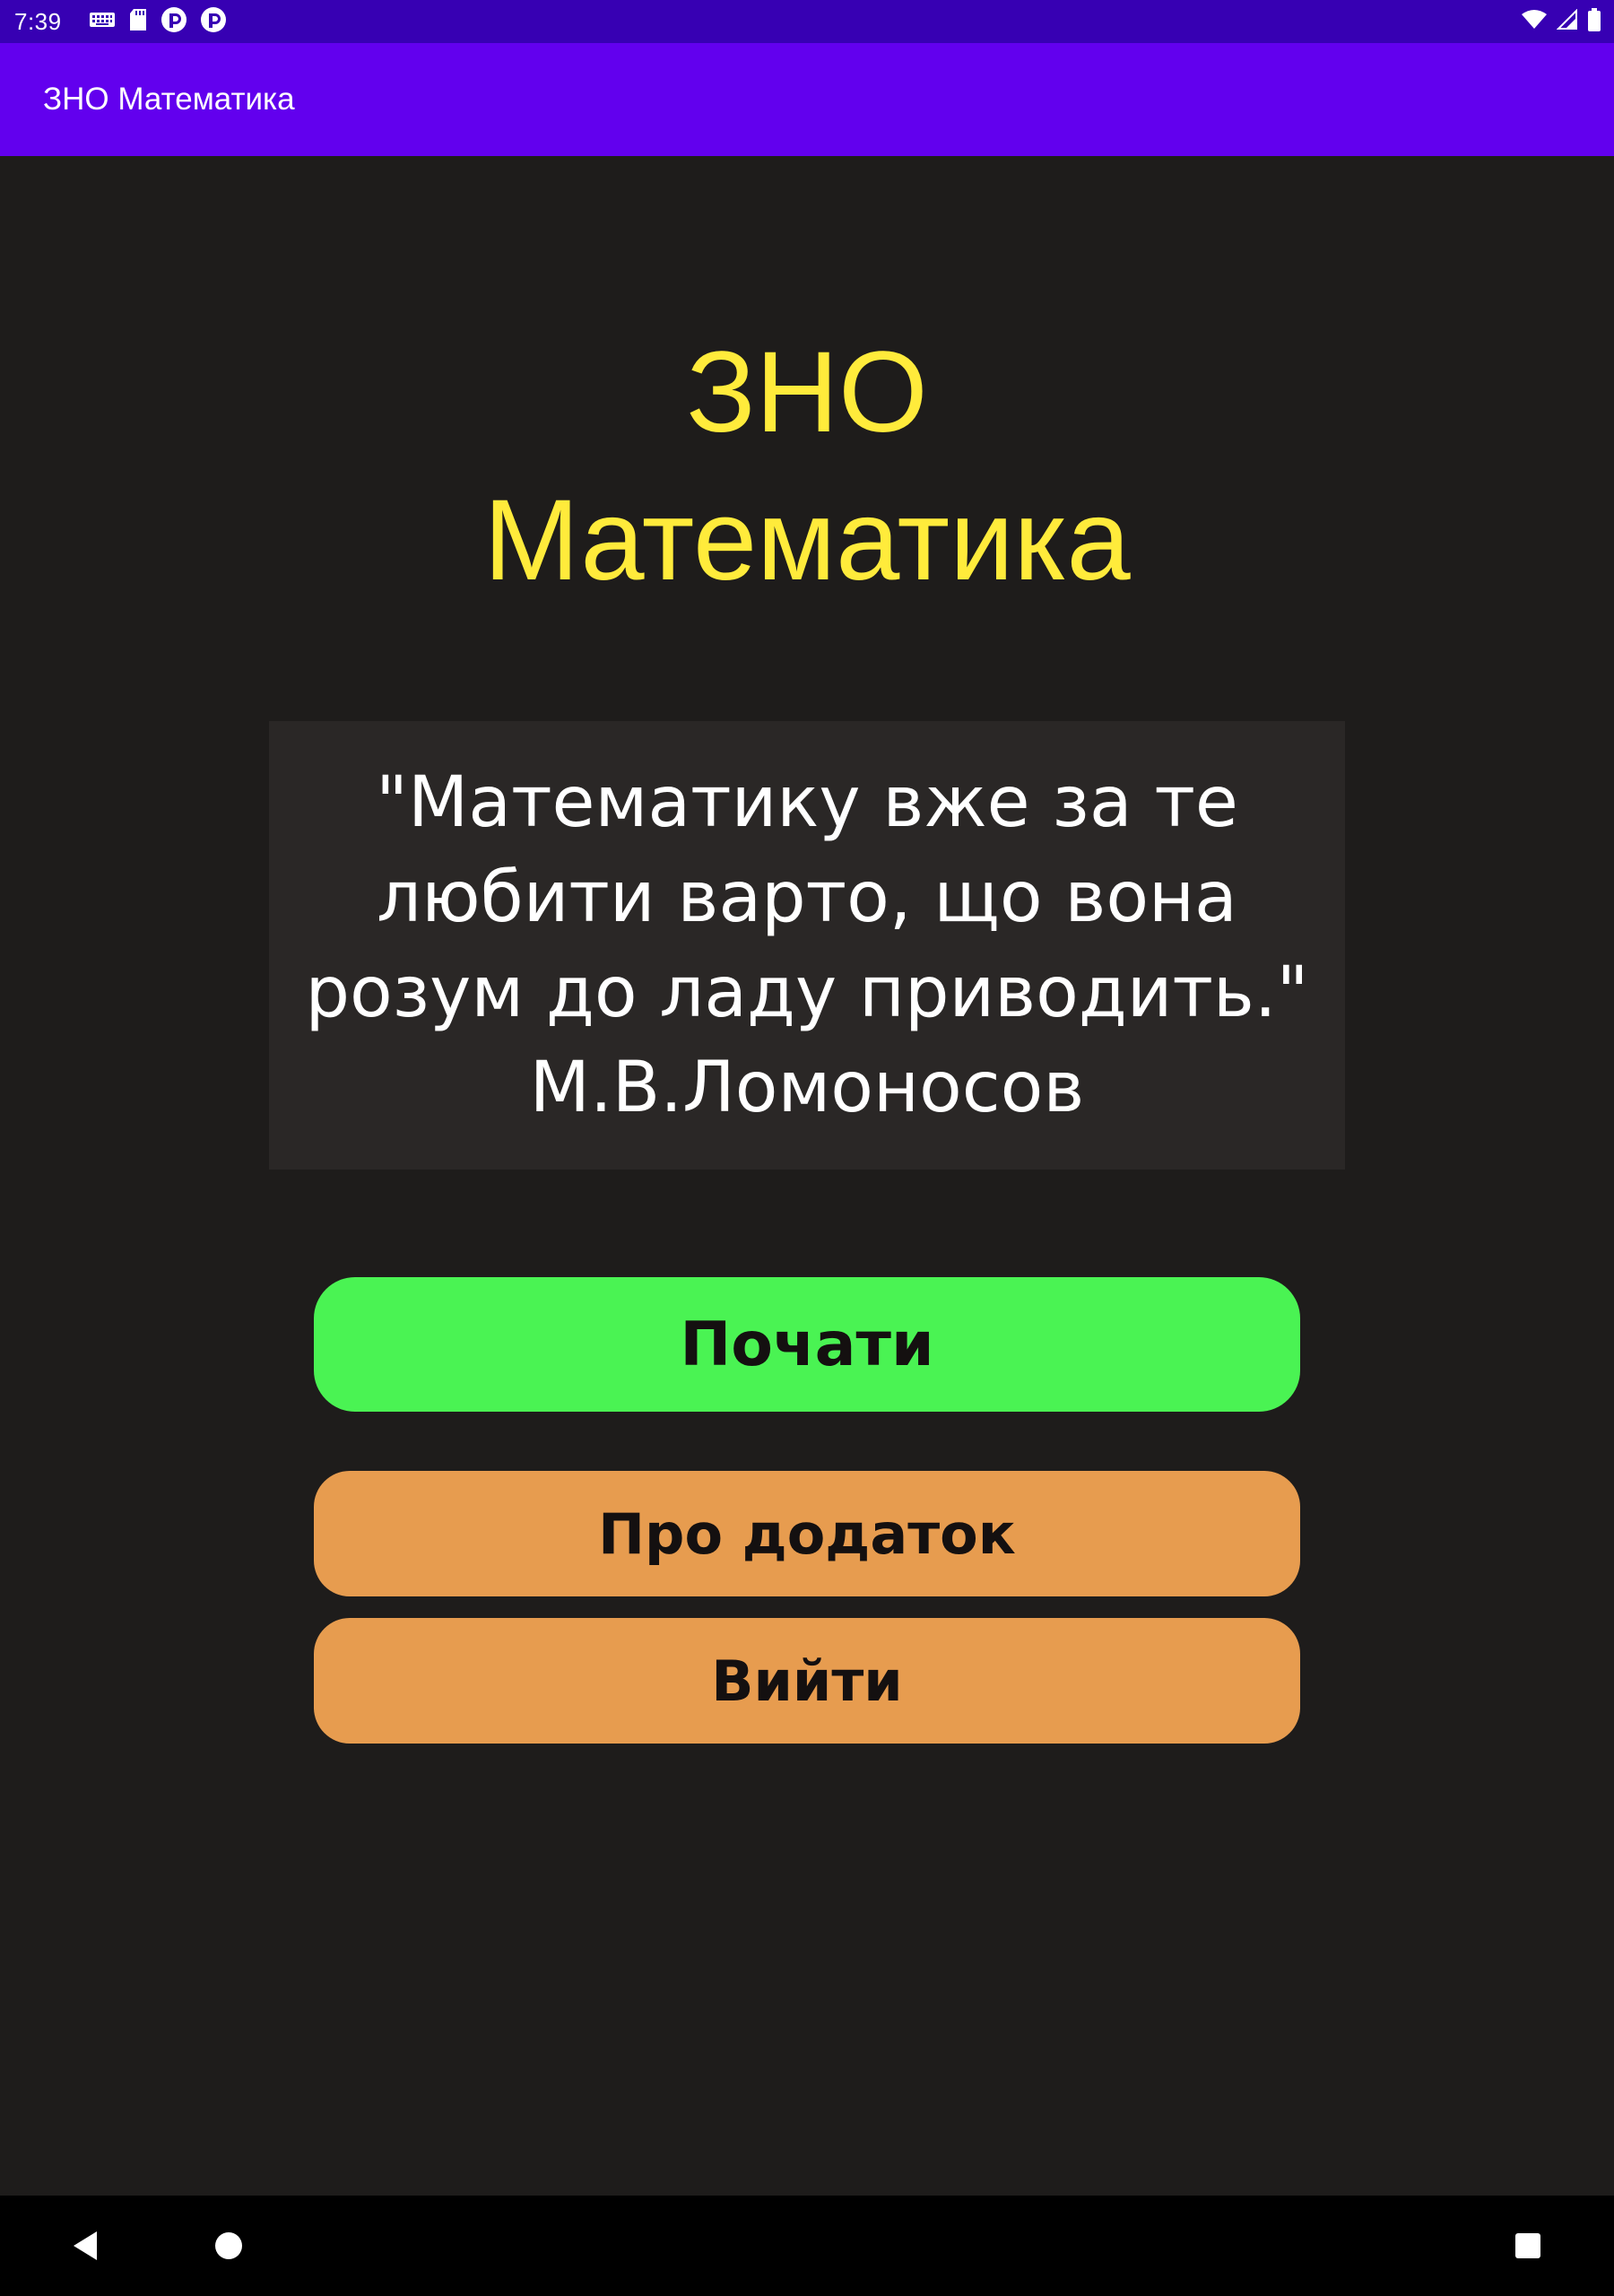  Describe the element at coordinates (807, 392) in the screenshot. I see `headline-line-1: ЗНО` at that location.